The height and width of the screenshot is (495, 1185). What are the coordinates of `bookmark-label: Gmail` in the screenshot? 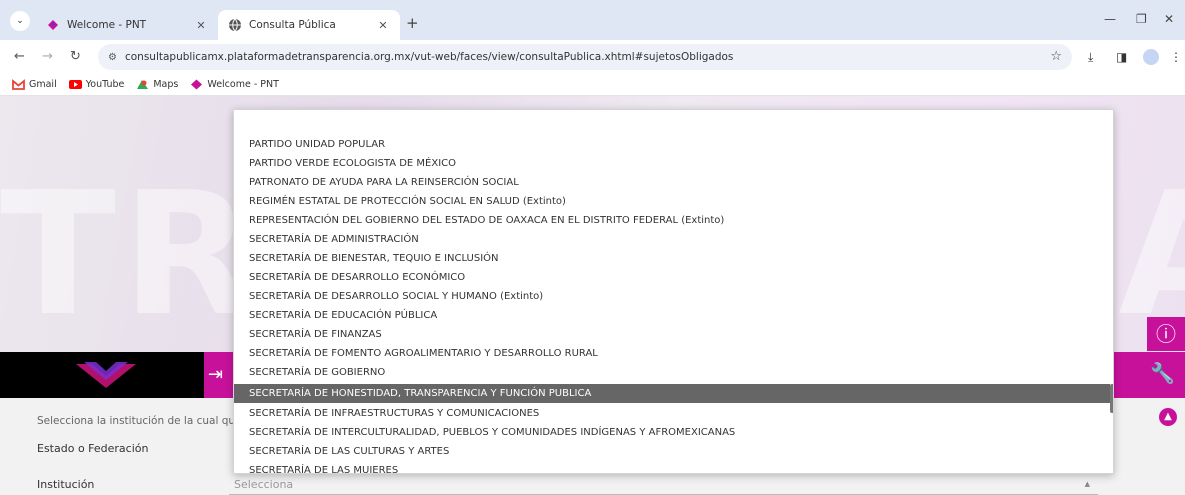 It's located at (43, 84).